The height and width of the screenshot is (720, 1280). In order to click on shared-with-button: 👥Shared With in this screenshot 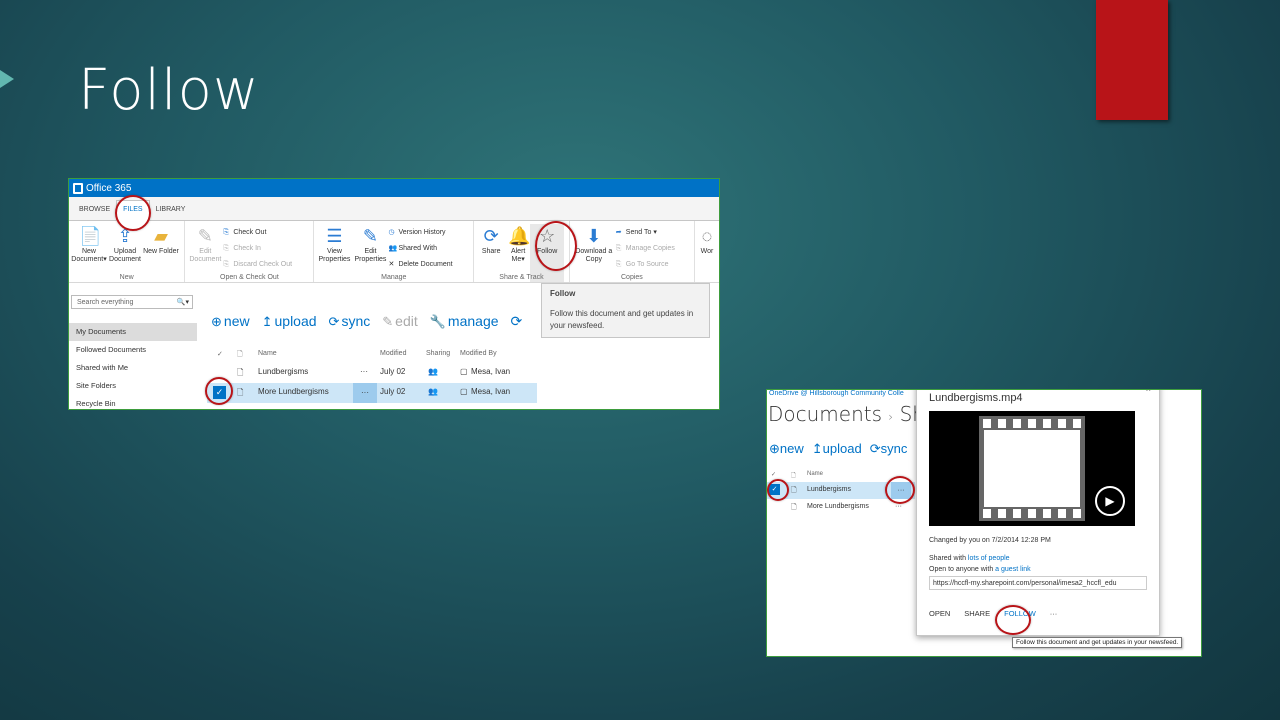, I will do `click(423, 249)`.